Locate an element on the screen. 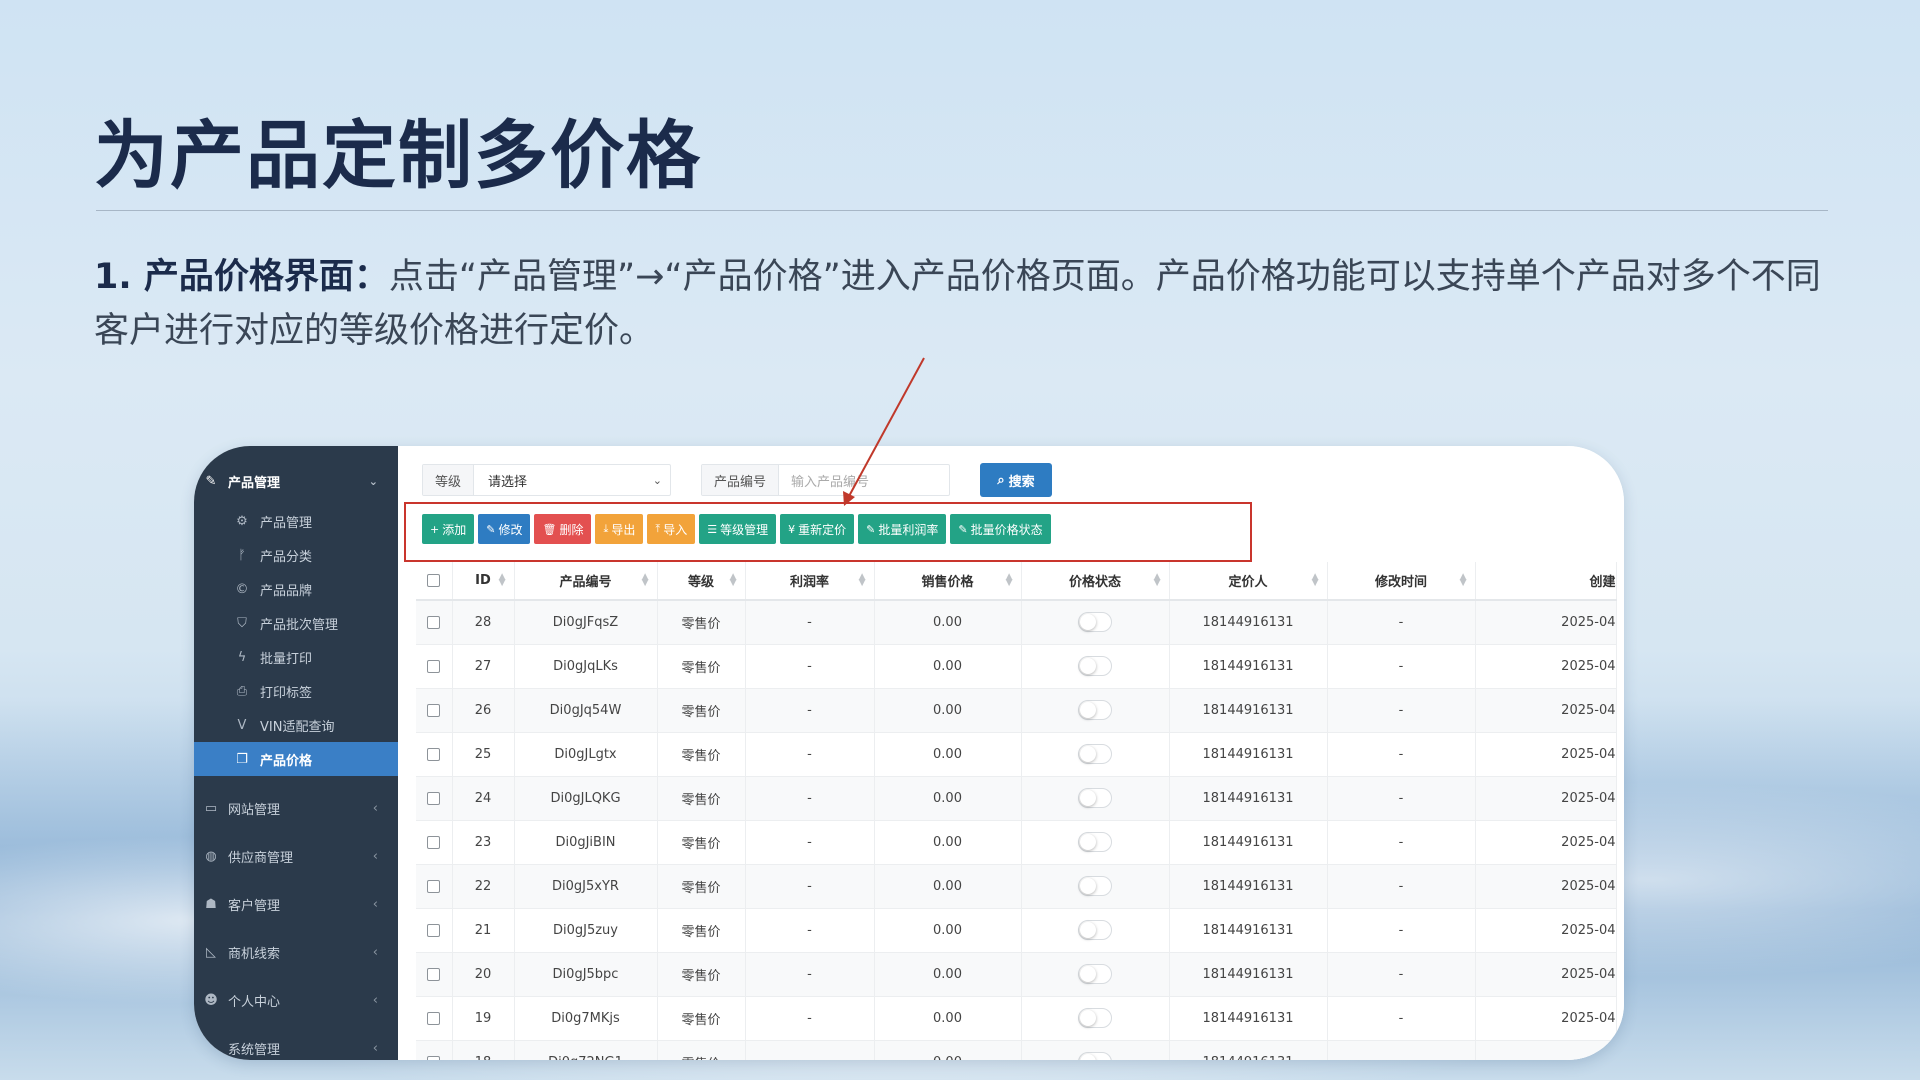 Image resolution: width=1920 pixels, height=1080 pixels. sidebar-section: ☗ 客户管理 ‹ is located at coordinates (296, 904).